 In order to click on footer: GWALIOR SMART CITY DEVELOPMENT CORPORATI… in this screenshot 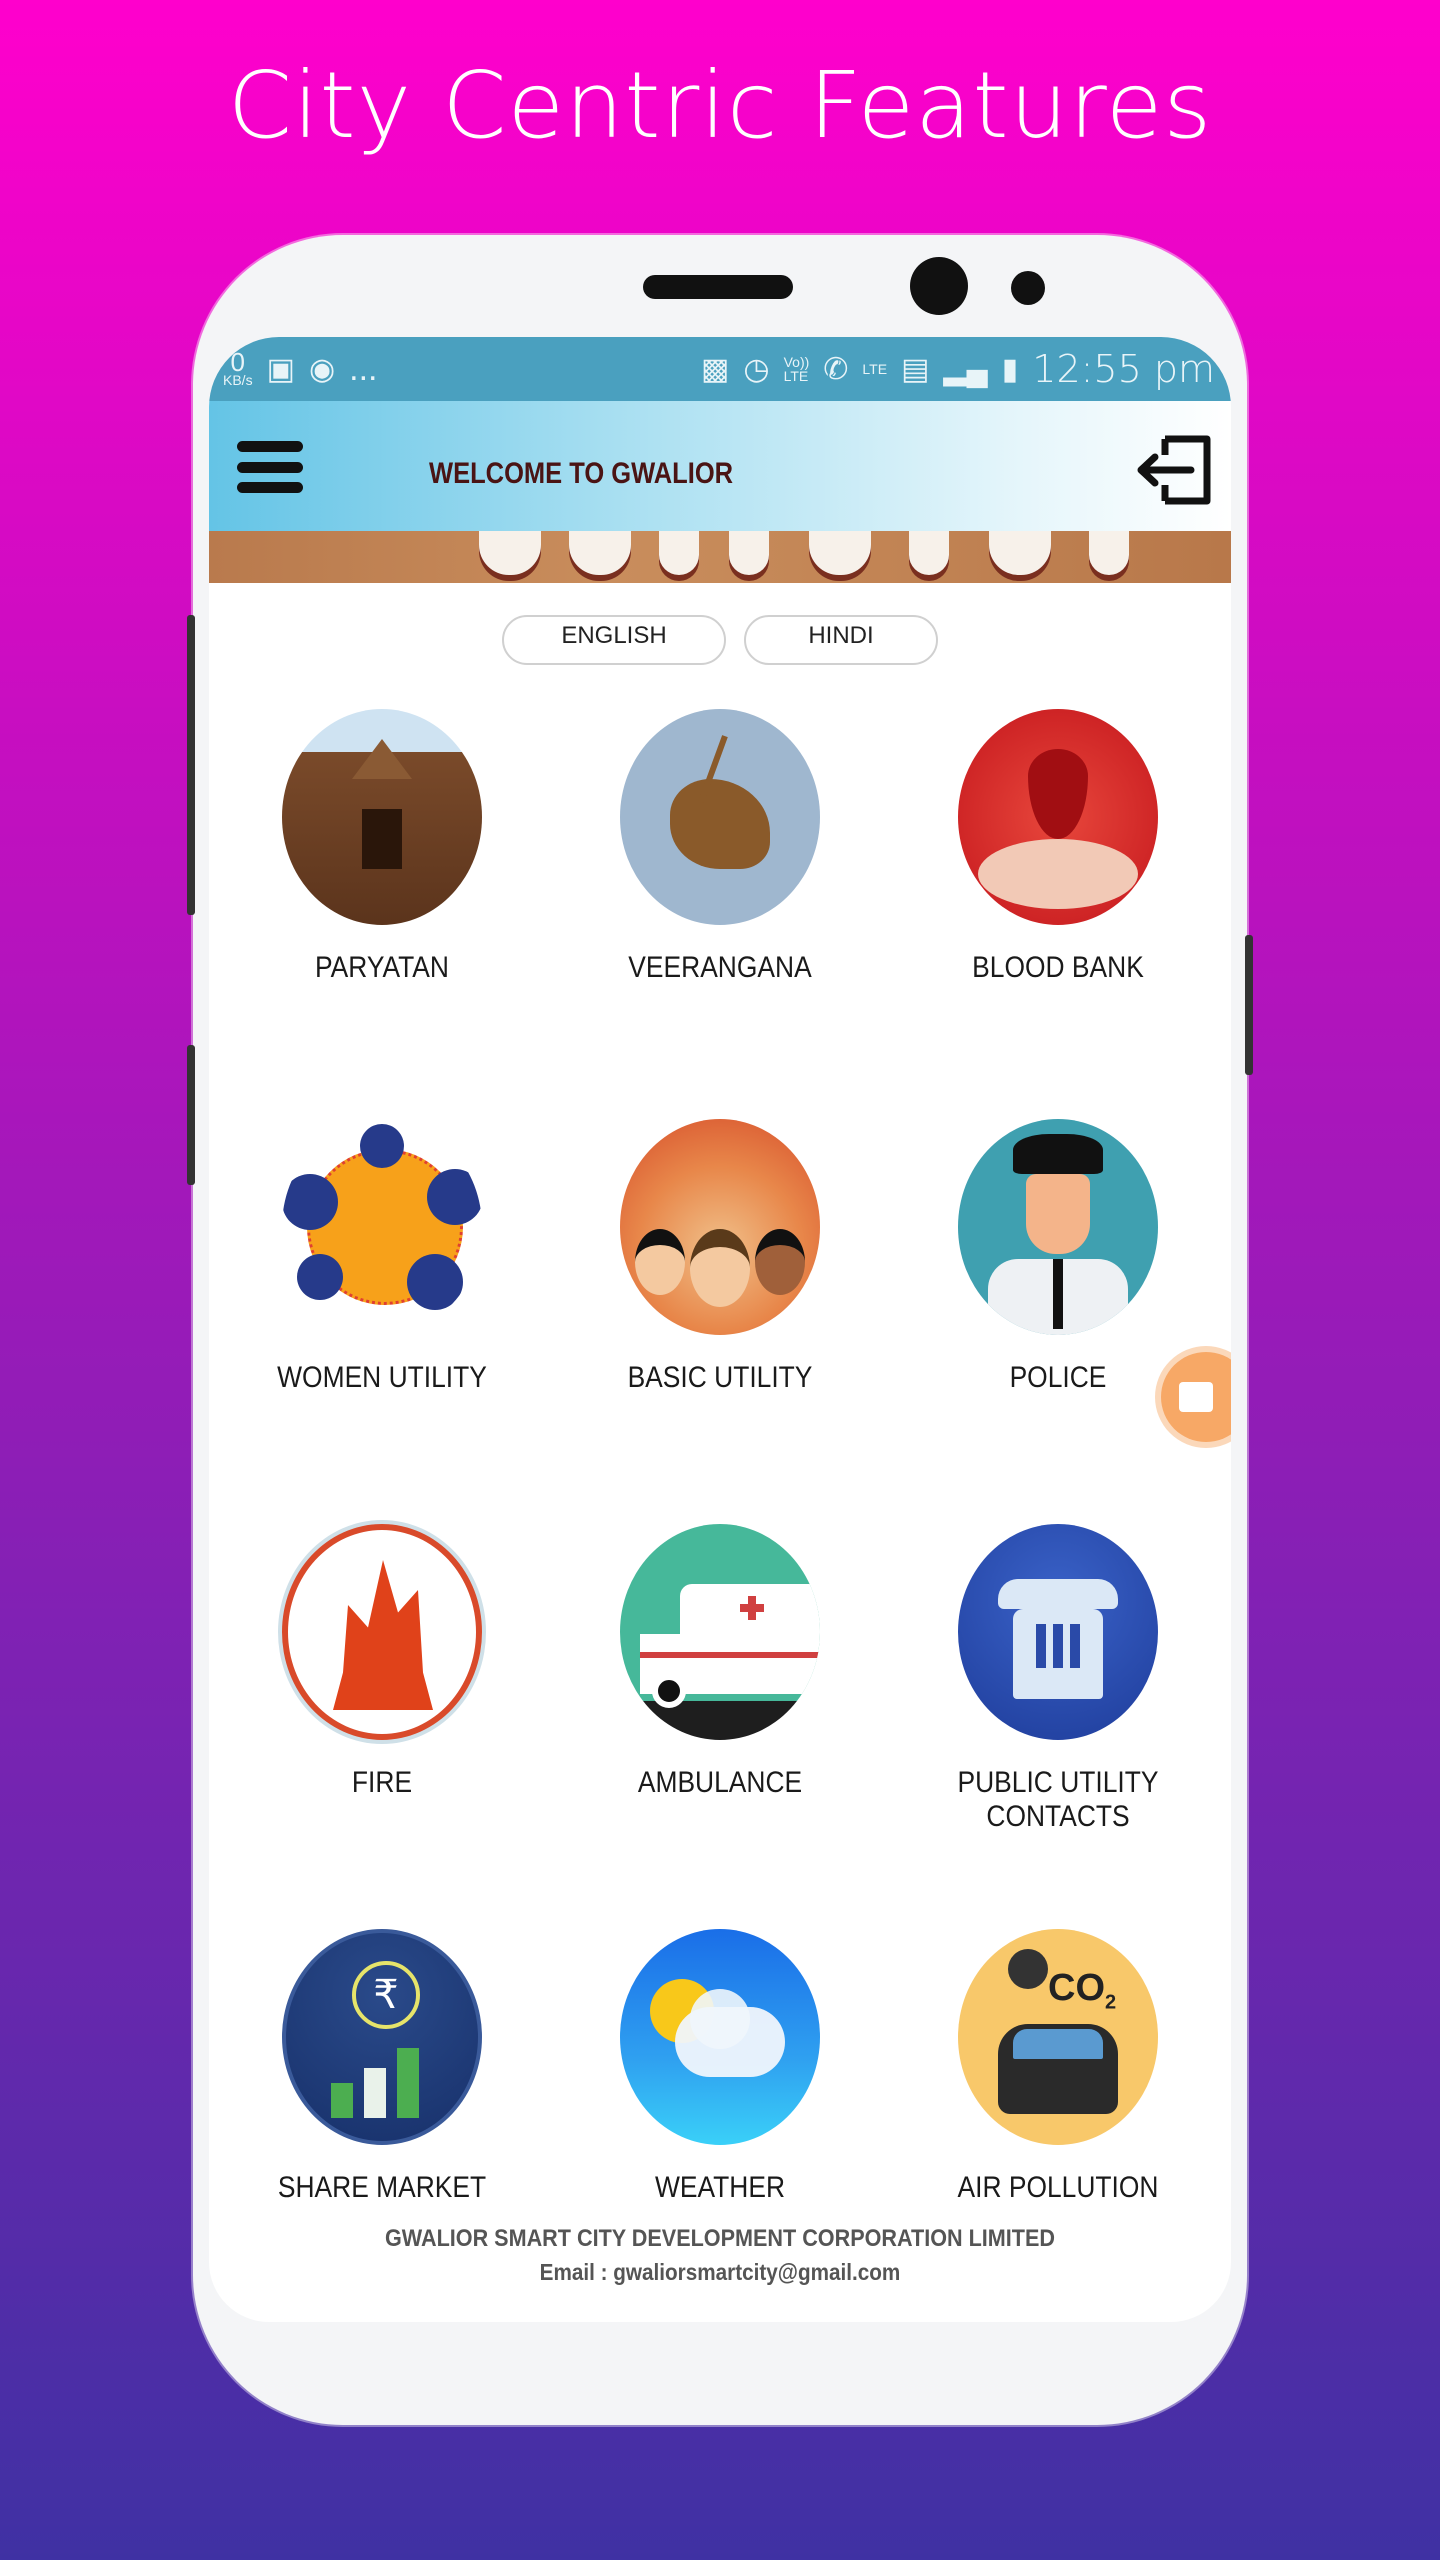, I will do `click(720, 2255)`.